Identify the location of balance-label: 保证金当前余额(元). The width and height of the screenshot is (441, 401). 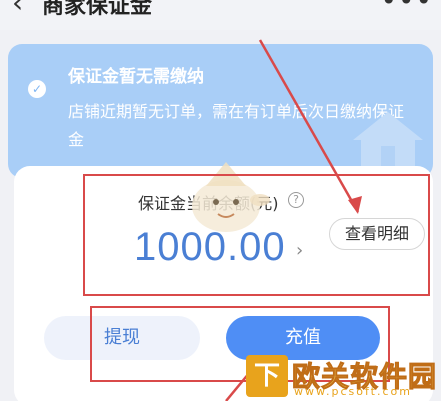
(208, 203).